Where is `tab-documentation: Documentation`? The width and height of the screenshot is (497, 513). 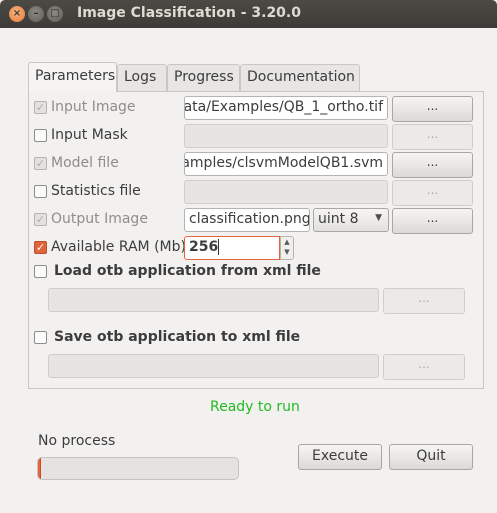 tab-documentation: Documentation is located at coordinates (300, 77).